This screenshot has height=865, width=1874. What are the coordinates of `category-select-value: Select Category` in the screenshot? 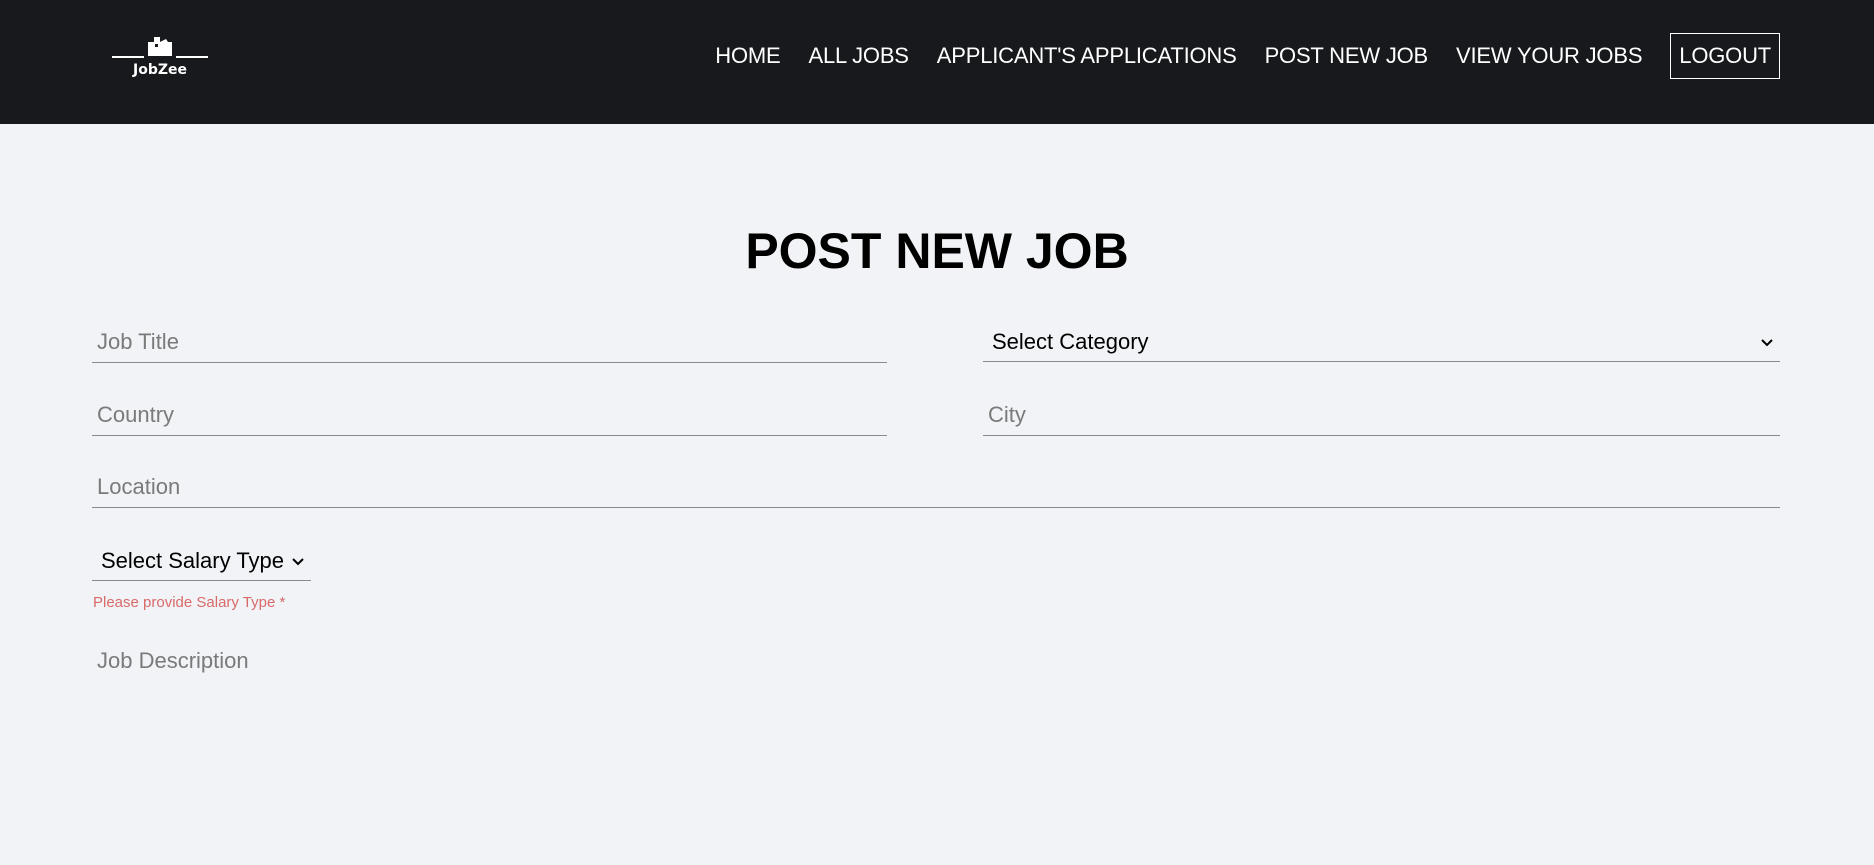 It's located at (1070, 341).